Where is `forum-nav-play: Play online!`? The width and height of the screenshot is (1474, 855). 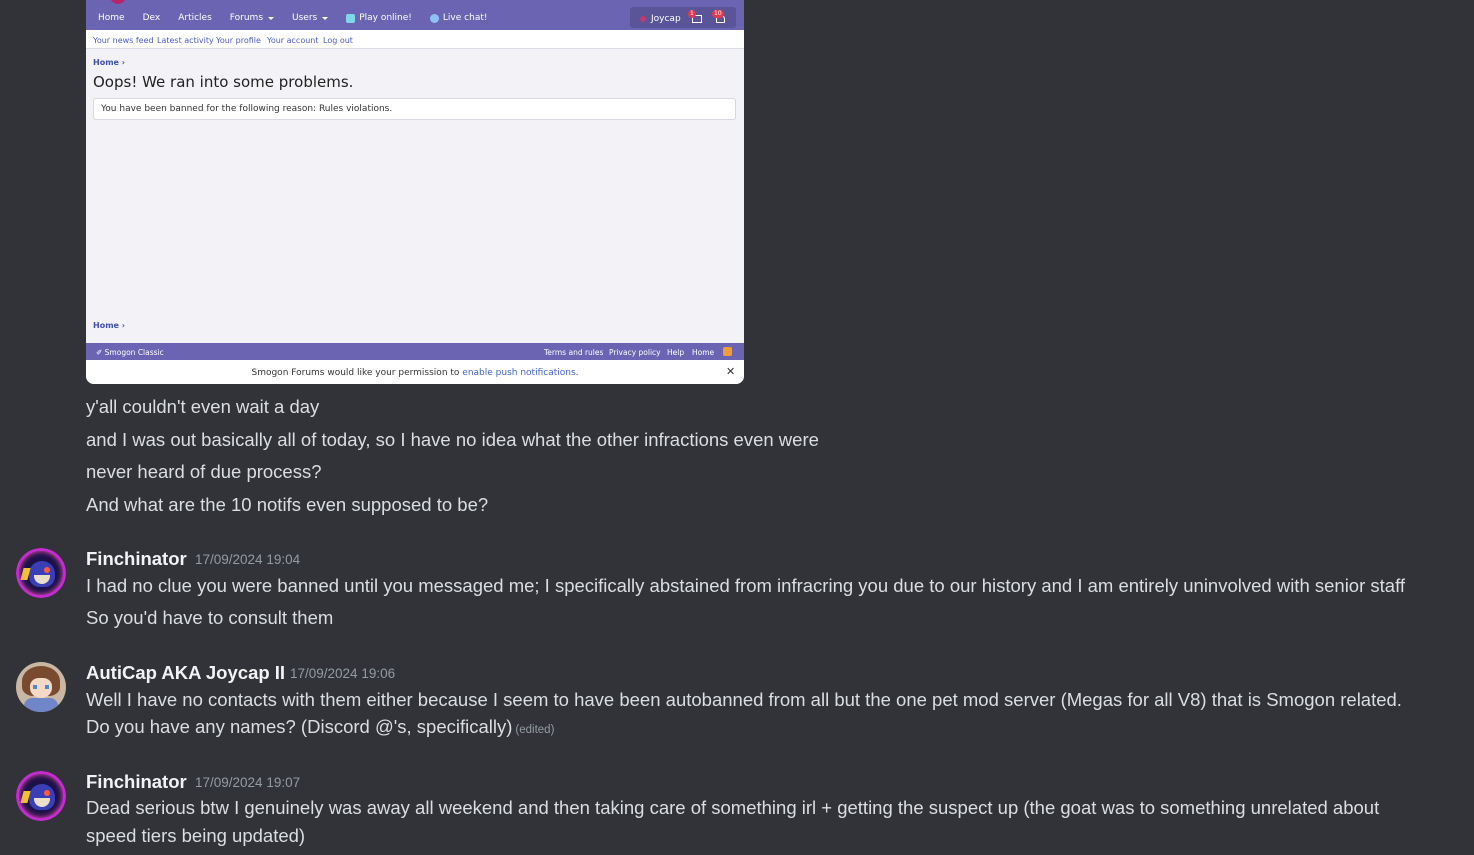 forum-nav-play: Play online! is located at coordinates (379, 18).